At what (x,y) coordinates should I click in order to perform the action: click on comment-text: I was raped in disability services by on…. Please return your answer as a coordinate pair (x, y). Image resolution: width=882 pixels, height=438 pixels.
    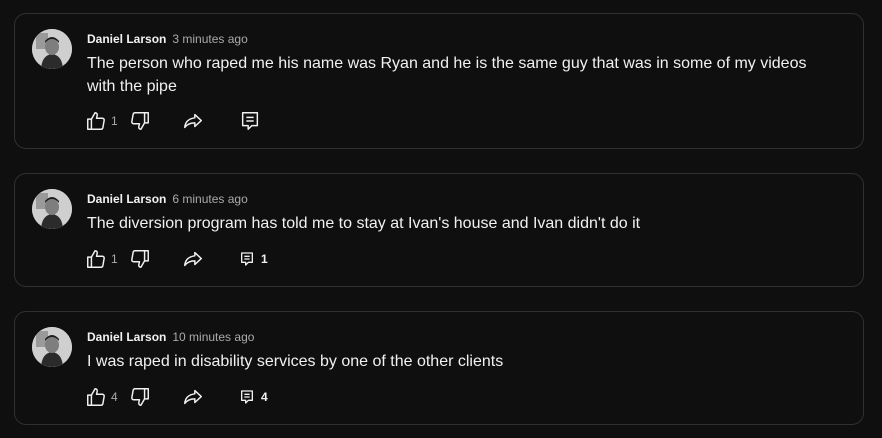
    Looking at the image, I should click on (295, 361).